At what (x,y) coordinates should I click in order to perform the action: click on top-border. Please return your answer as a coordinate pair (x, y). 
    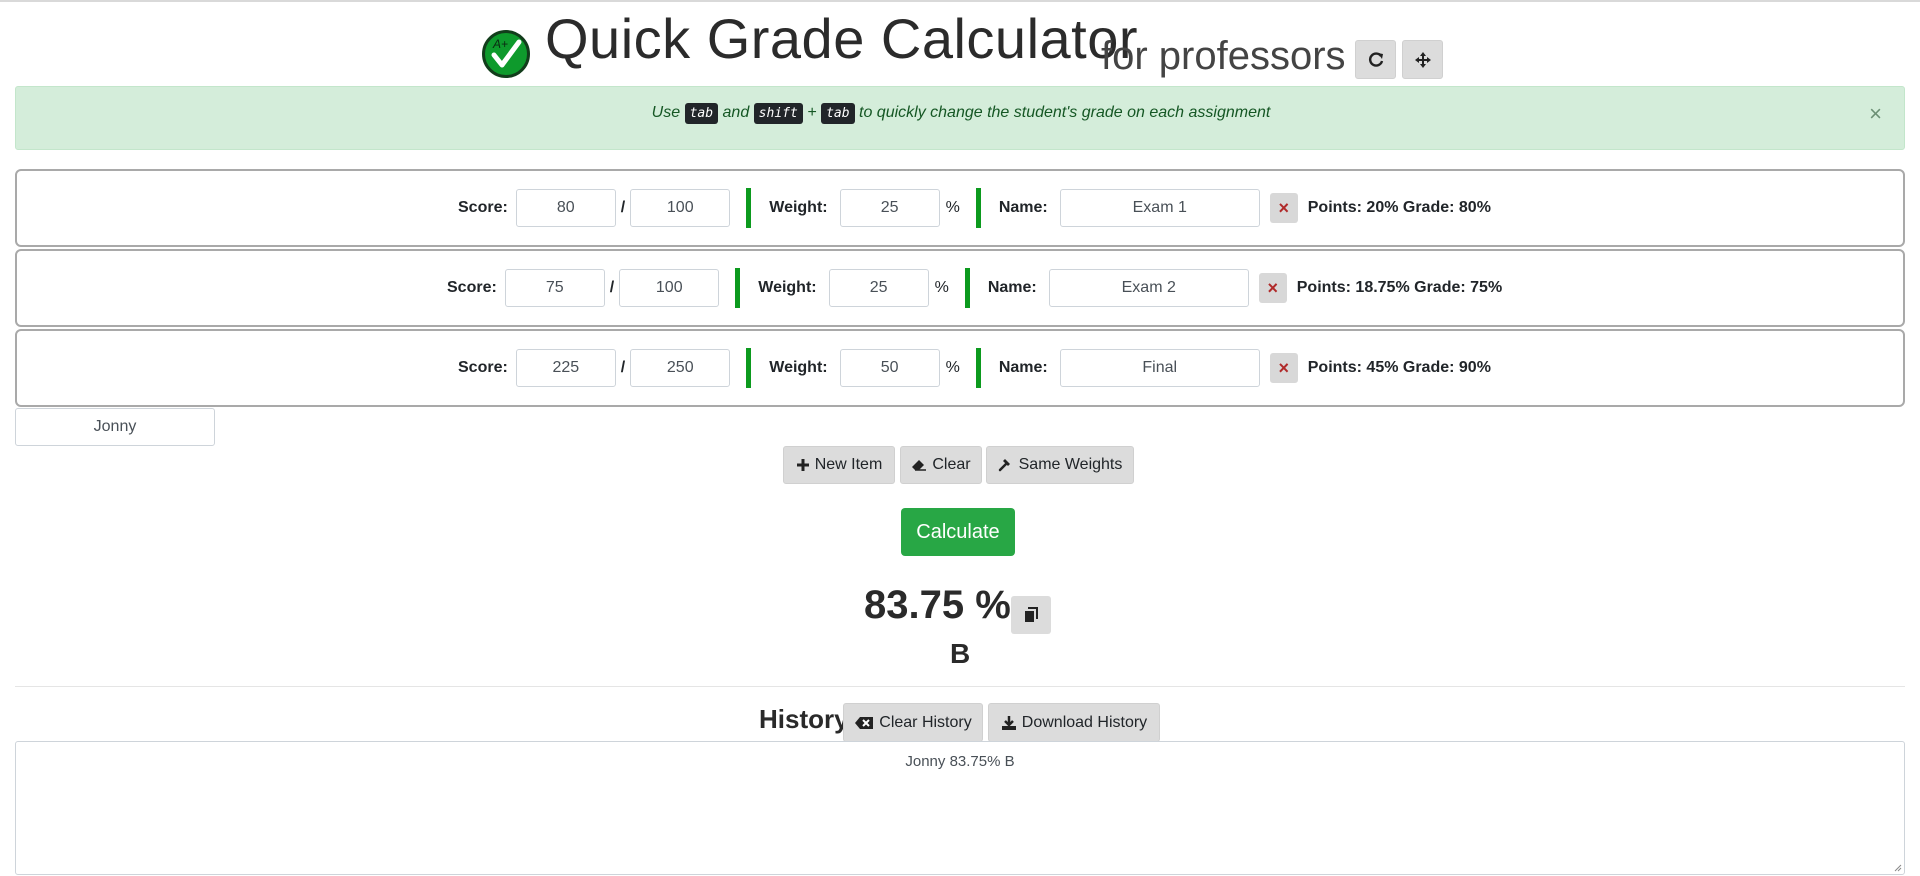
    Looking at the image, I should click on (960, 1).